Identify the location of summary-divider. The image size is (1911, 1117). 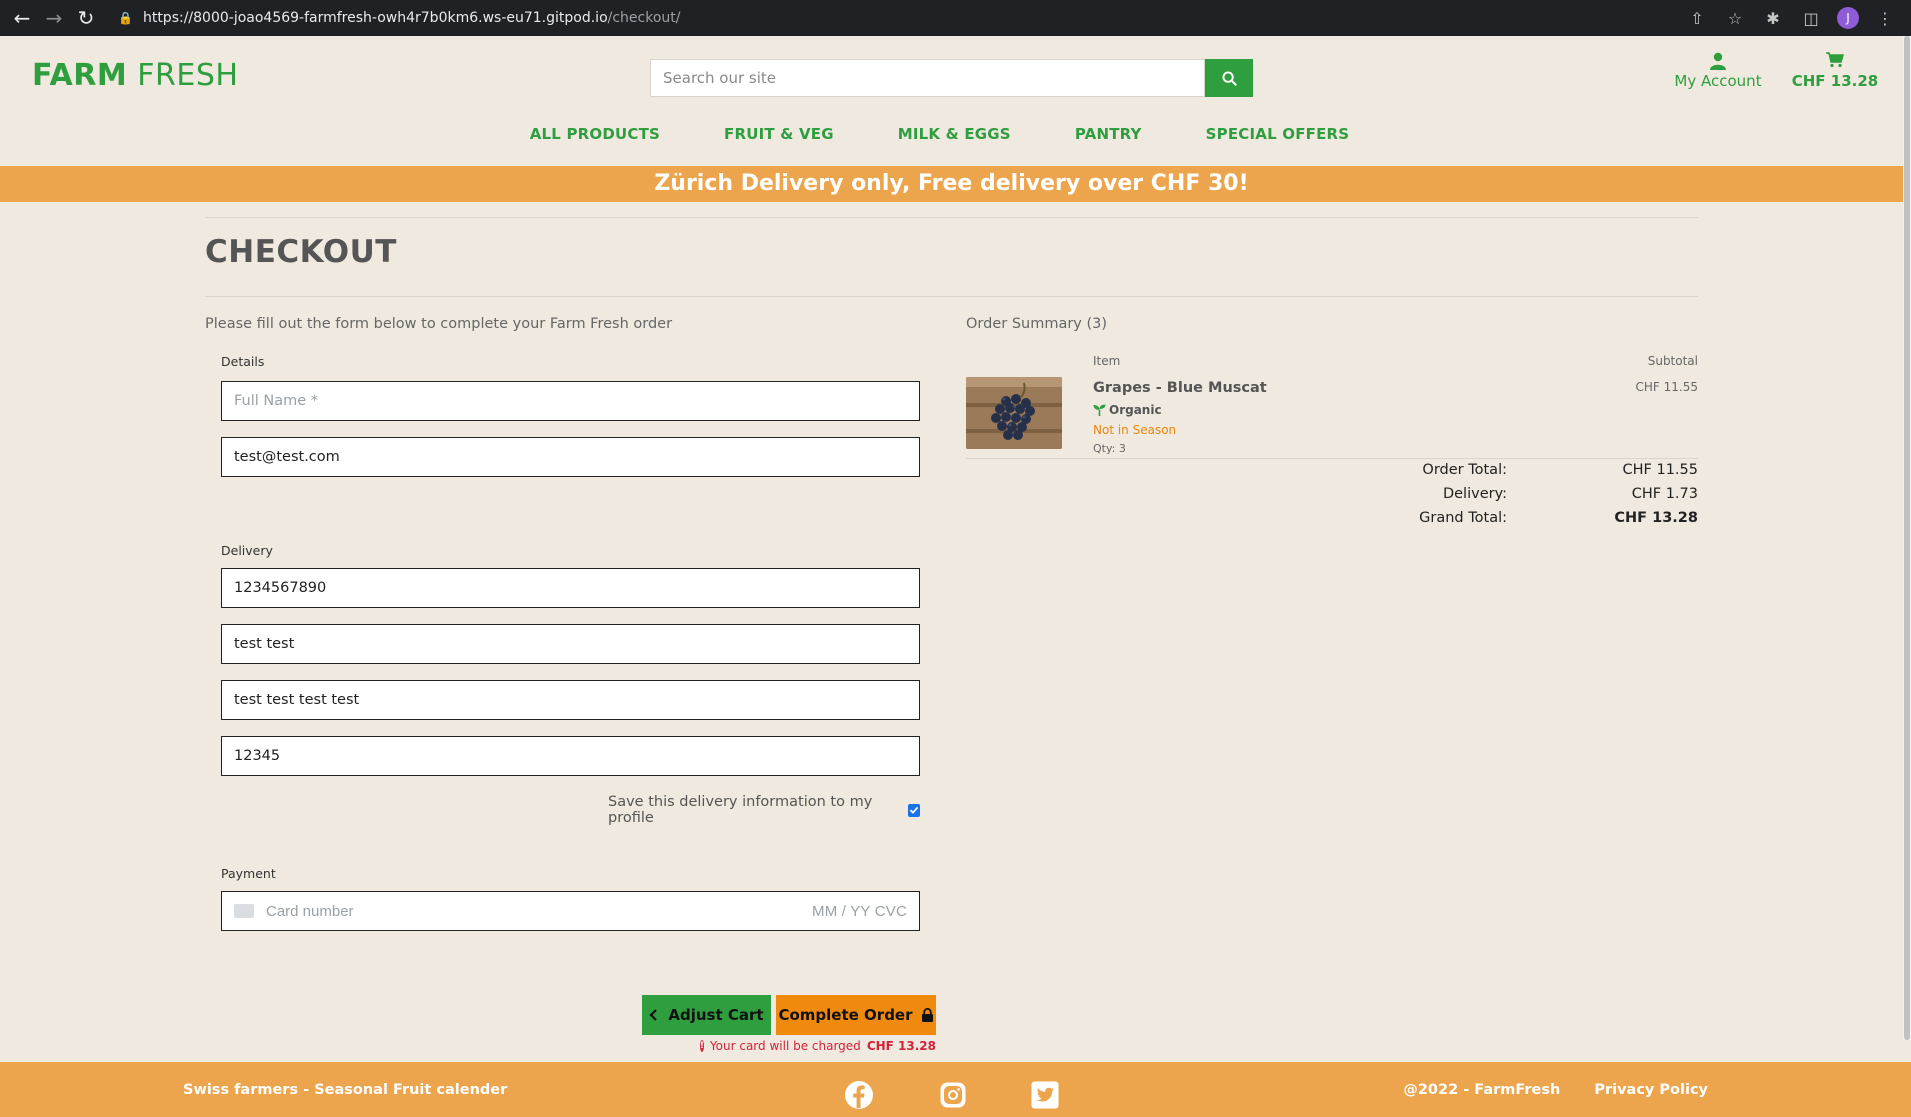
(1332, 458).